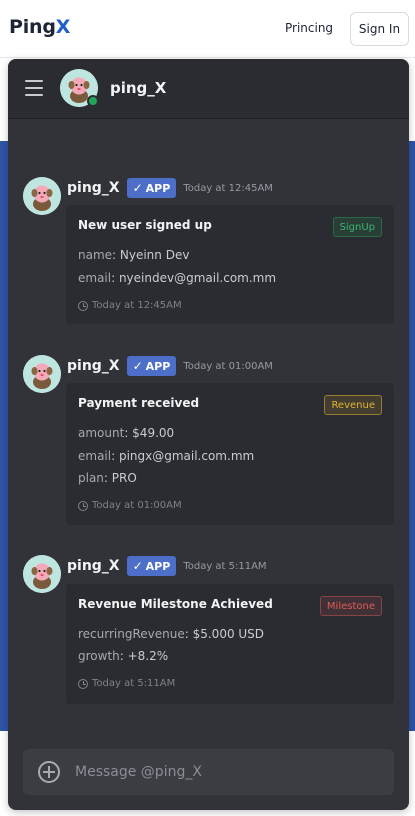  Describe the element at coordinates (207, 29) in the screenshot. I see `top-navbar: PingX Princing Sign In` at that location.